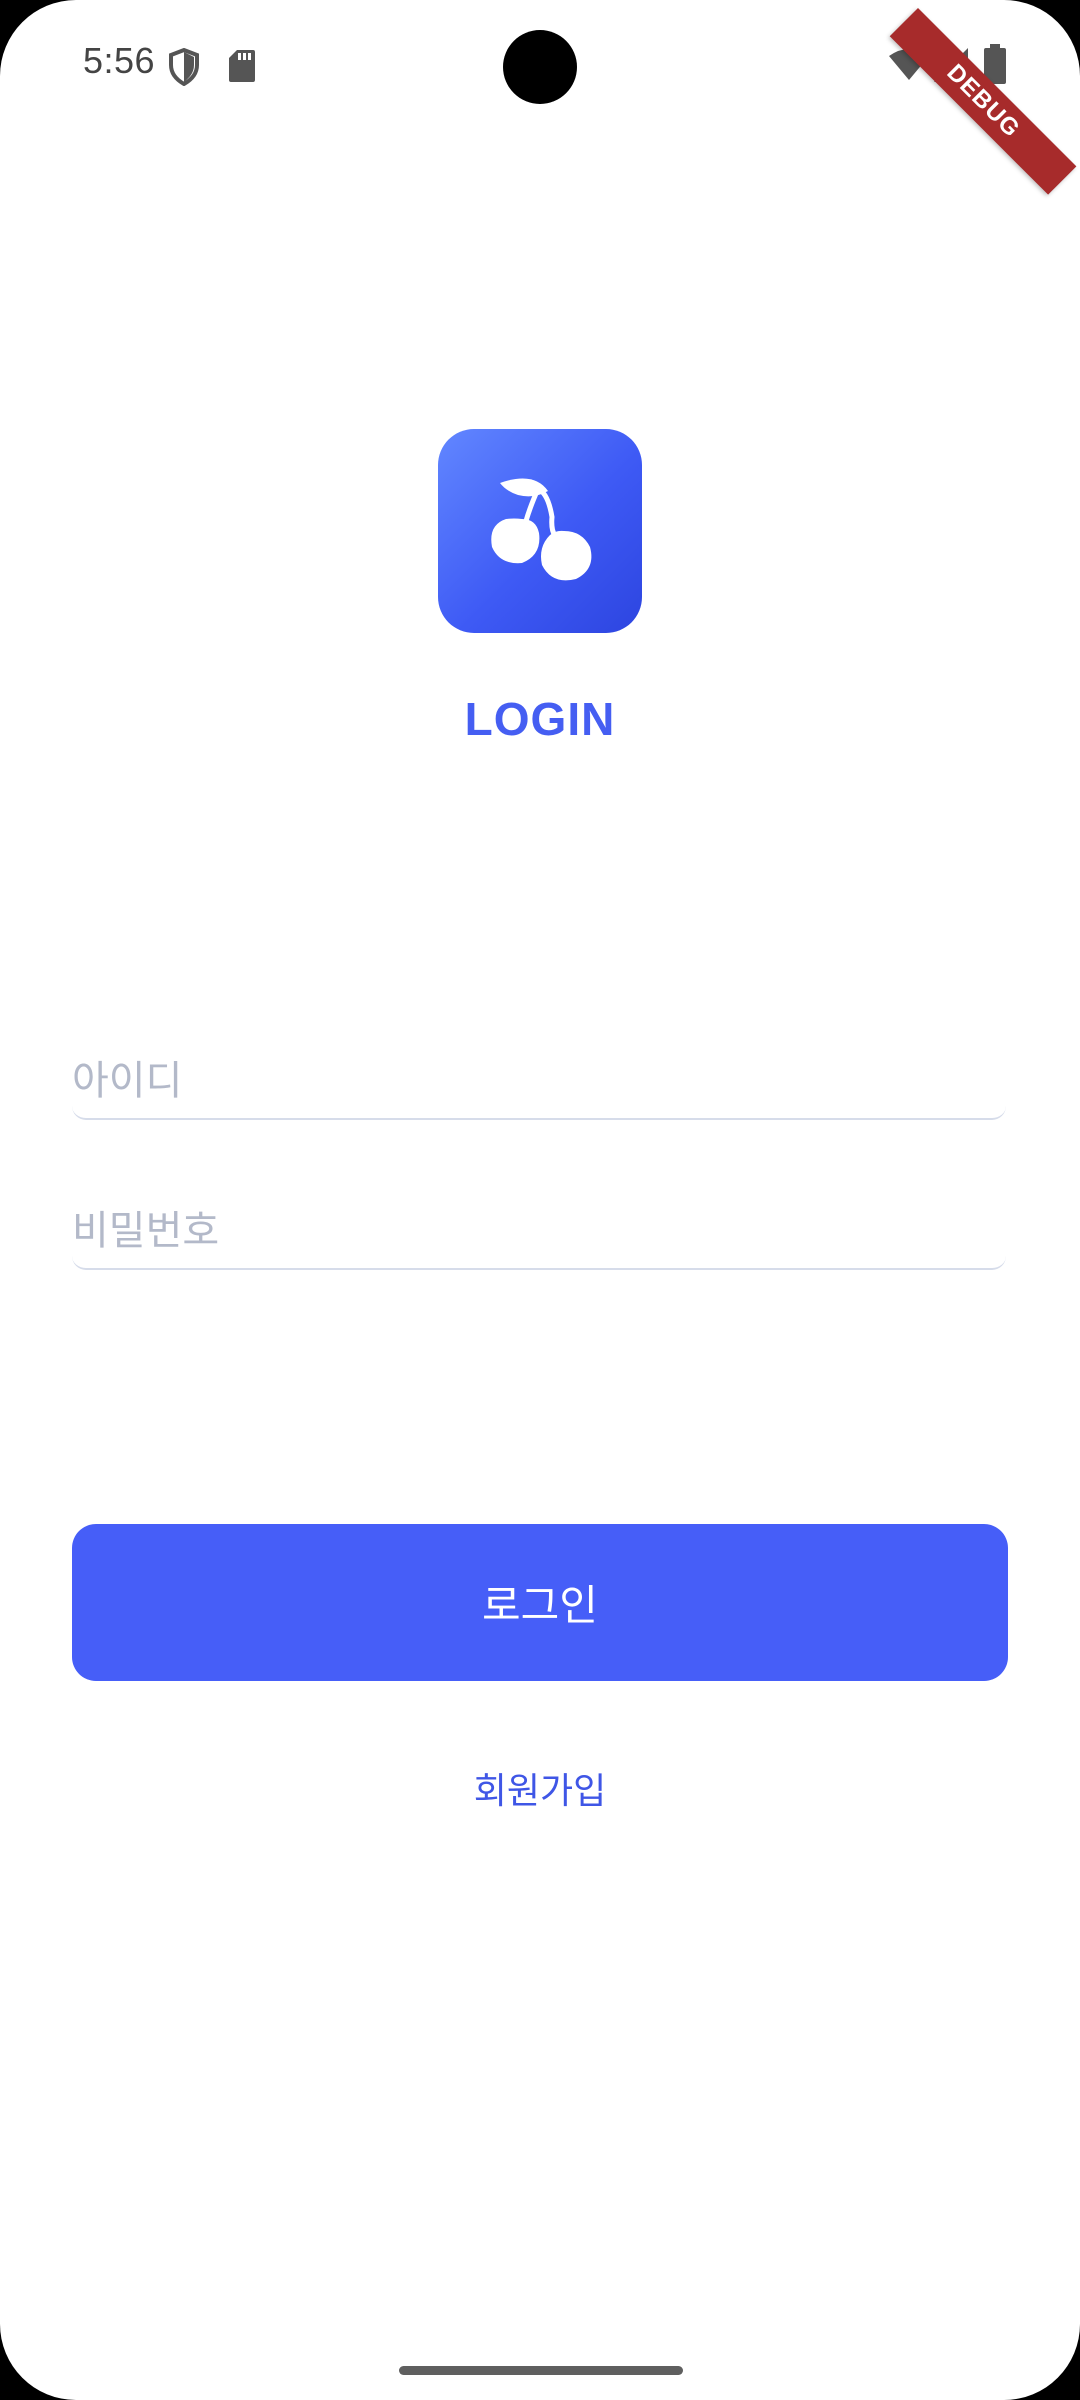  What do you see at coordinates (540, 1792) in the screenshot?
I see `signup-link: 회원가입` at bounding box center [540, 1792].